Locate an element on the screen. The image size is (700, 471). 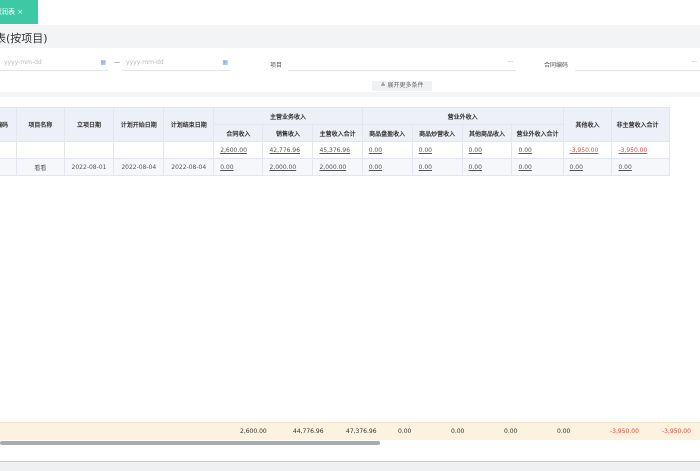
header-goods-income: 商品炒营收入 is located at coordinates (437, 133).